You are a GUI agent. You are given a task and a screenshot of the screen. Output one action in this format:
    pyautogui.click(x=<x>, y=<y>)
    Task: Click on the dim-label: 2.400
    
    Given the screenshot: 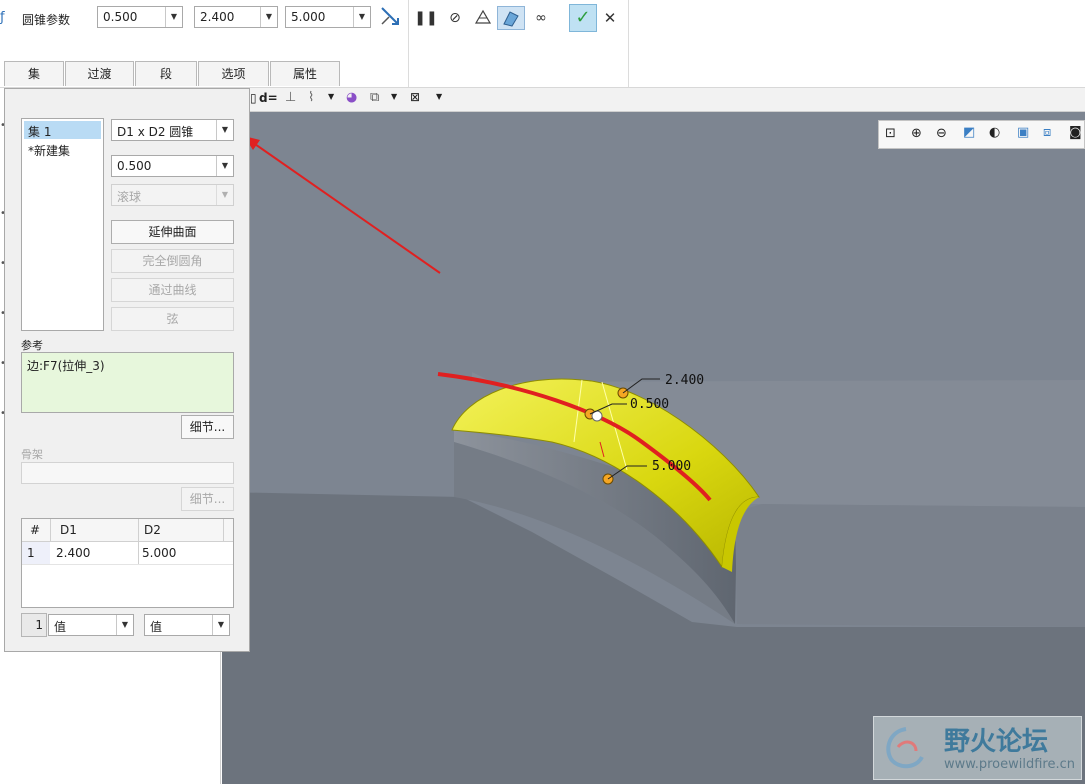 What is the action you would take?
    pyautogui.click(x=684, y=380)
    